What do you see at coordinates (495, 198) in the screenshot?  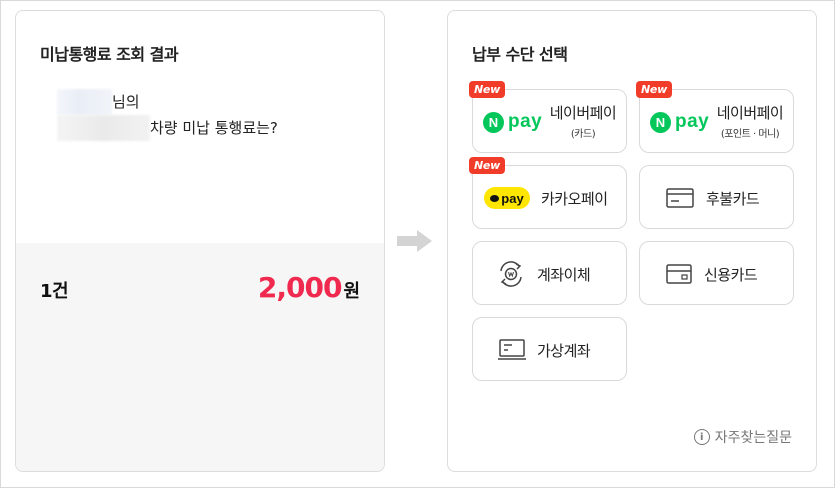 I see `kakao-bubble-icon` at bounding box center [495, 198].